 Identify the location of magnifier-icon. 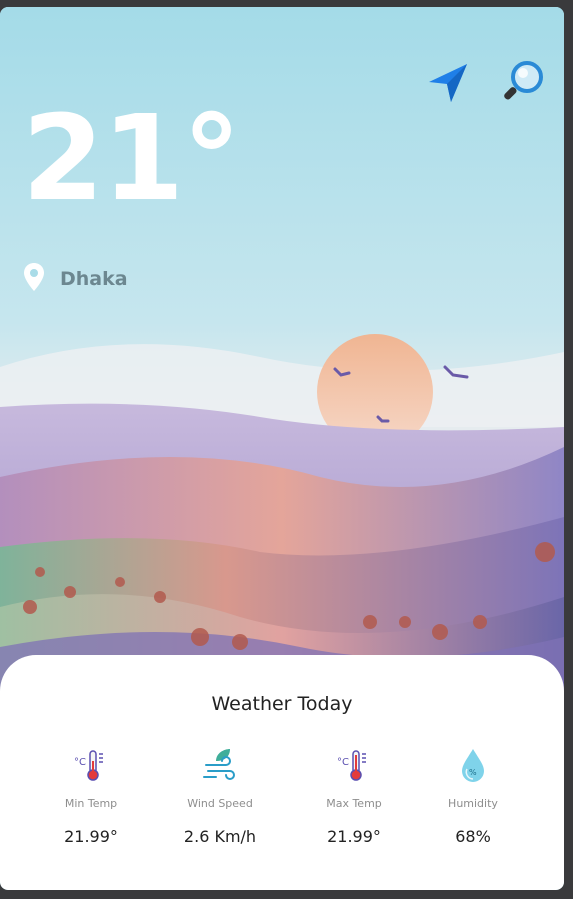
(522, 83).